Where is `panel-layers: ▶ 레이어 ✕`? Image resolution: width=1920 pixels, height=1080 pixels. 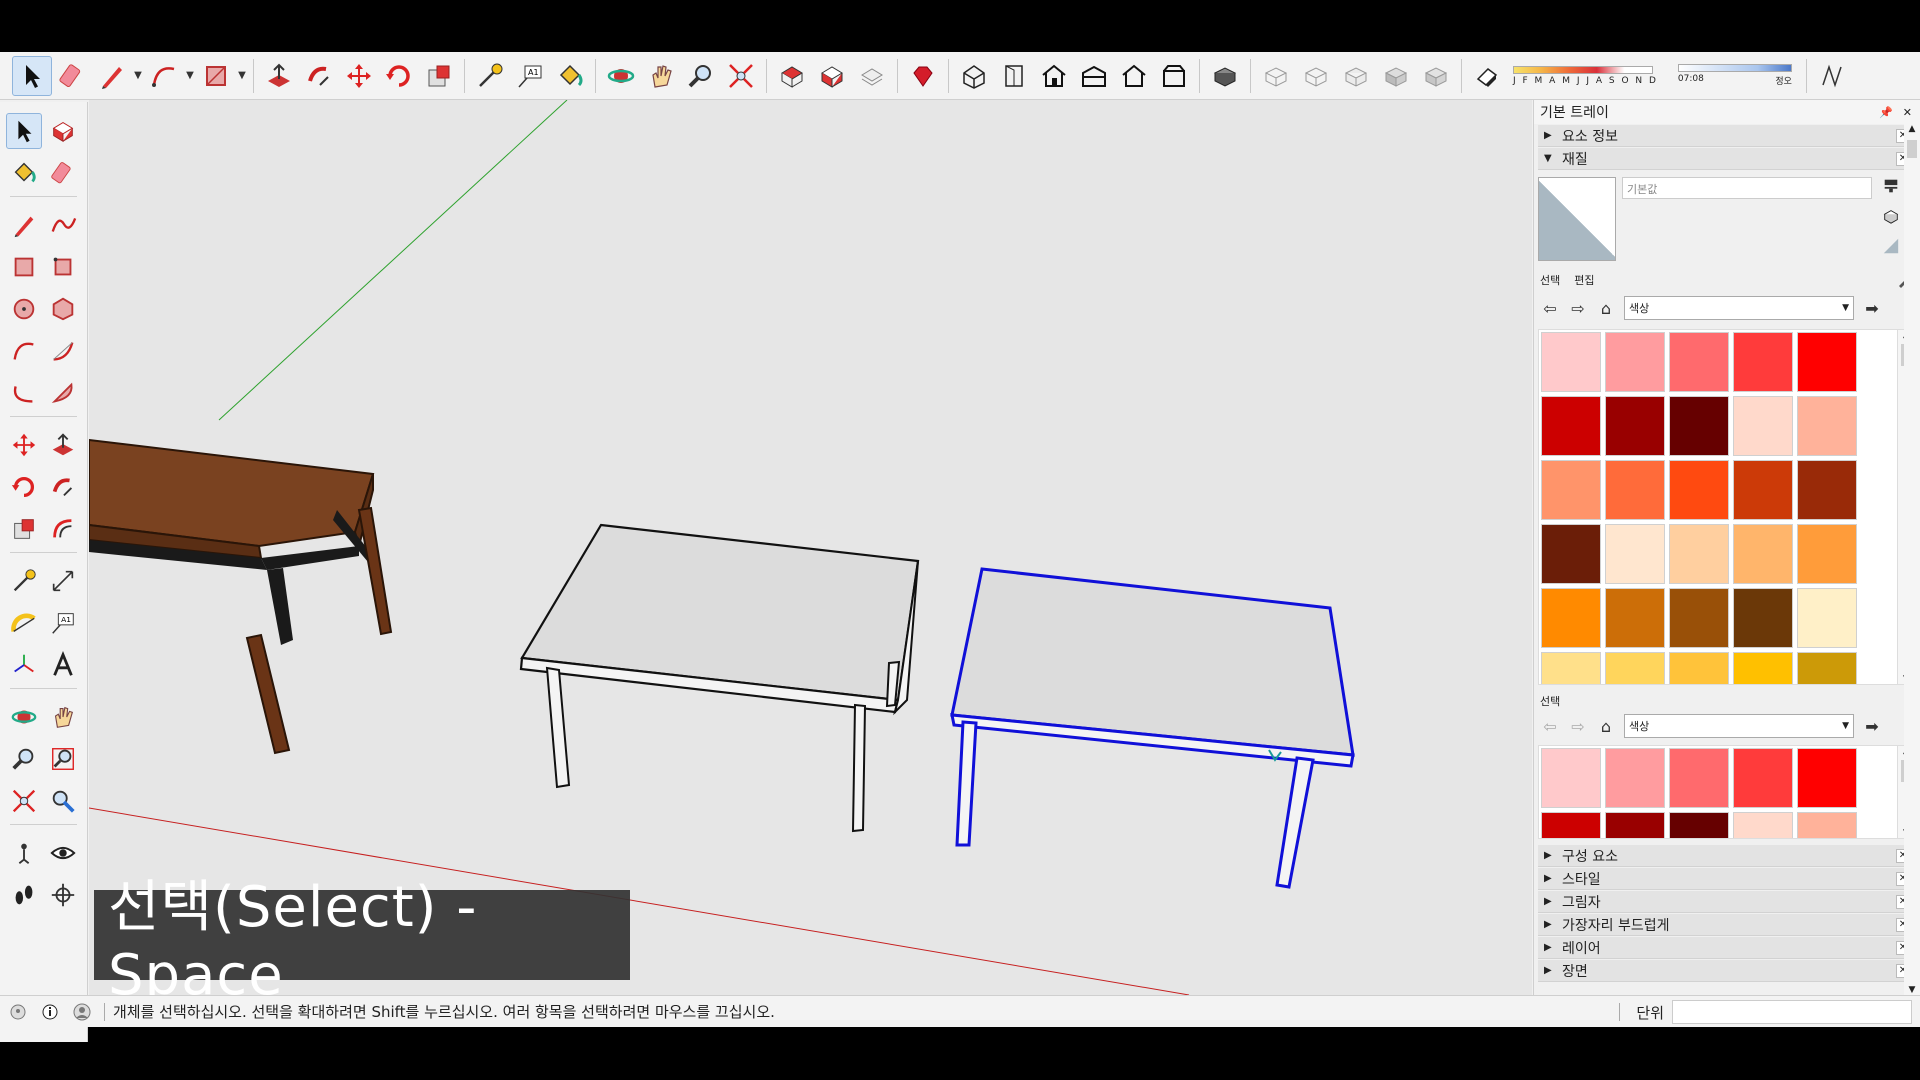
panel-layers: ▶ 레이어 ✕ is located at coordinates (1727, 948).